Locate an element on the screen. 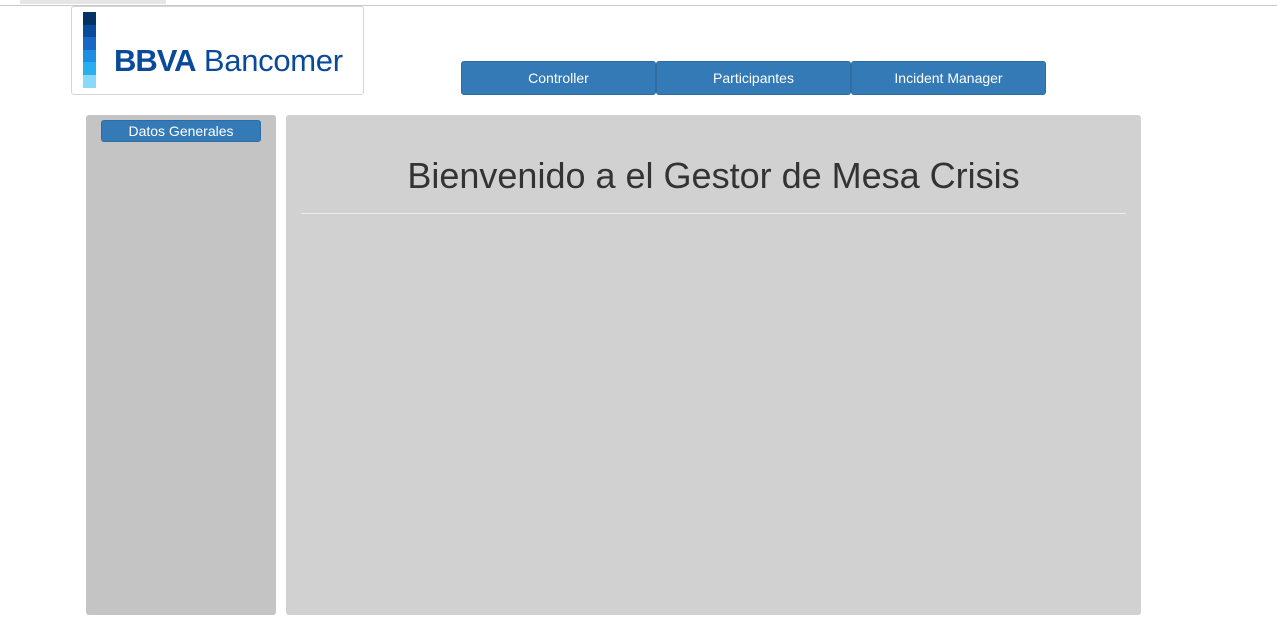 The image size is (1277, 639). logo-bars-icon is located at coordinates (89, 50).